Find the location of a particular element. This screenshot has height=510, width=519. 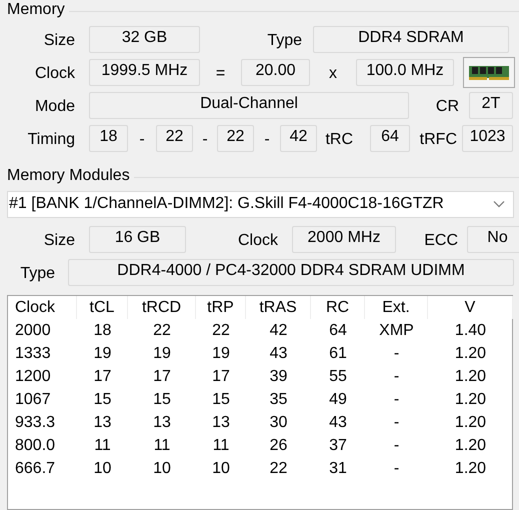

section-title: Memory Modules is located at coordinates (68, 176).